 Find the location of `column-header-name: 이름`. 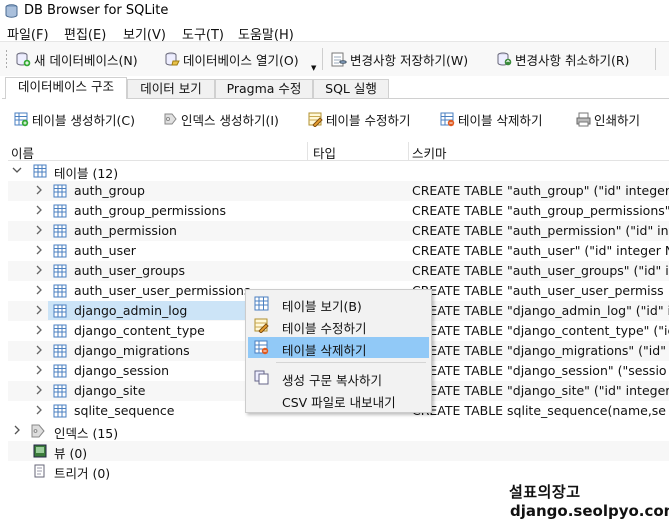

column-header-name: 이름 is located at coordinates (22, 152).